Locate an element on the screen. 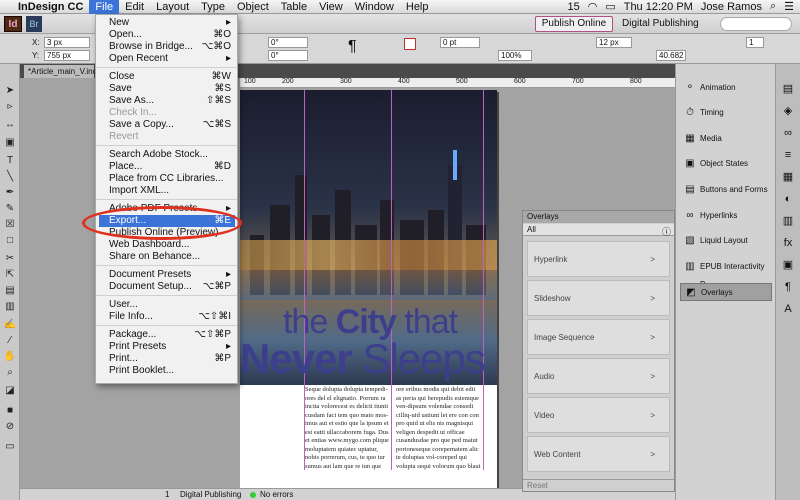 This screenshot has height=500, width=800. fill-swatch-icon is located at coordinates (410, 44).